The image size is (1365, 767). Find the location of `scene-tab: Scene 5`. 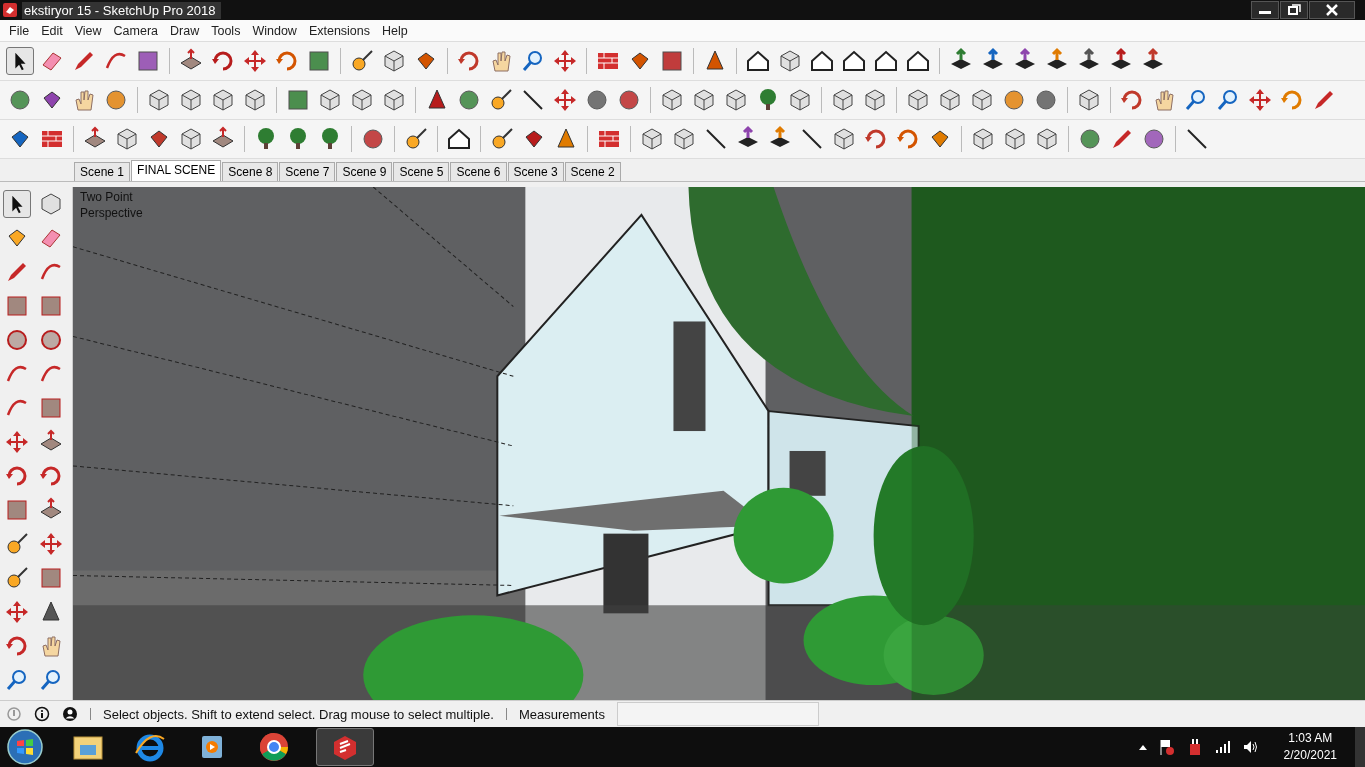

scene-tab: Scene 5 is located at coordinates (421, 171).